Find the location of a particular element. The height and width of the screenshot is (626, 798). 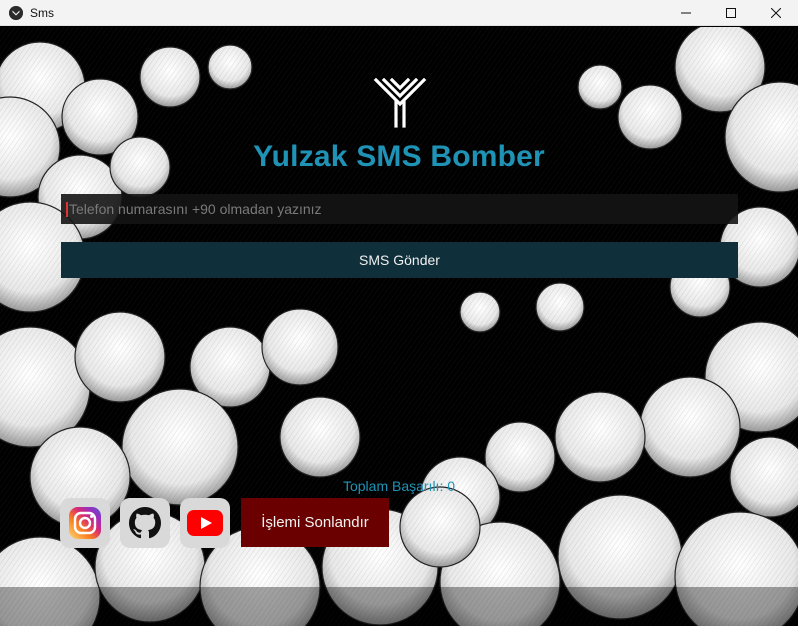

yulzak-logo is located at coordinates (400, 103).